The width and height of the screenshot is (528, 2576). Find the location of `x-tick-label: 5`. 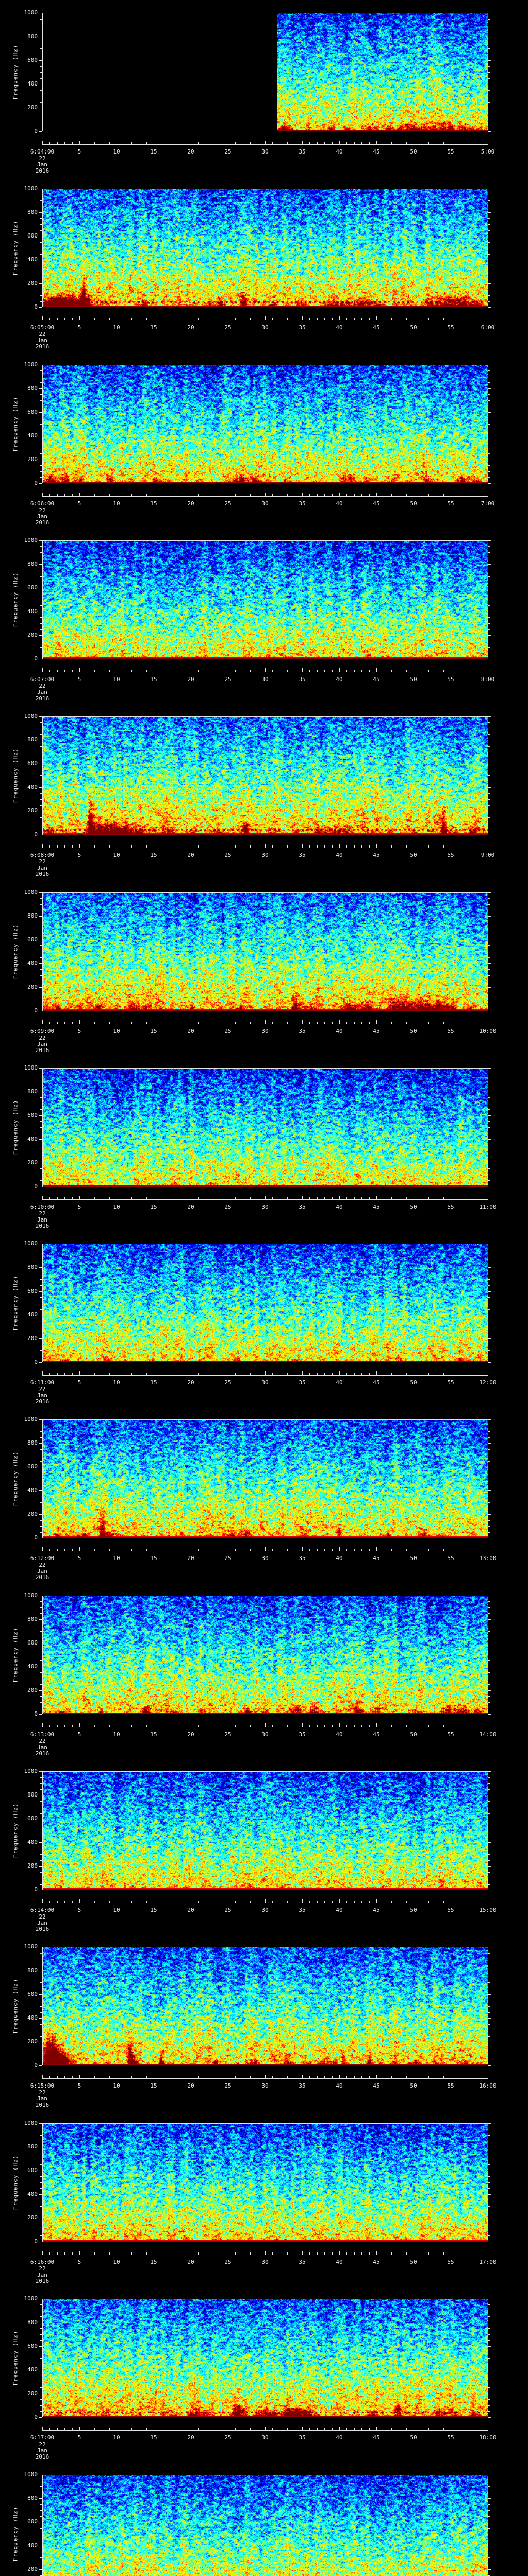

x-tick-label: 5 is located at coordinates (79, 2437).